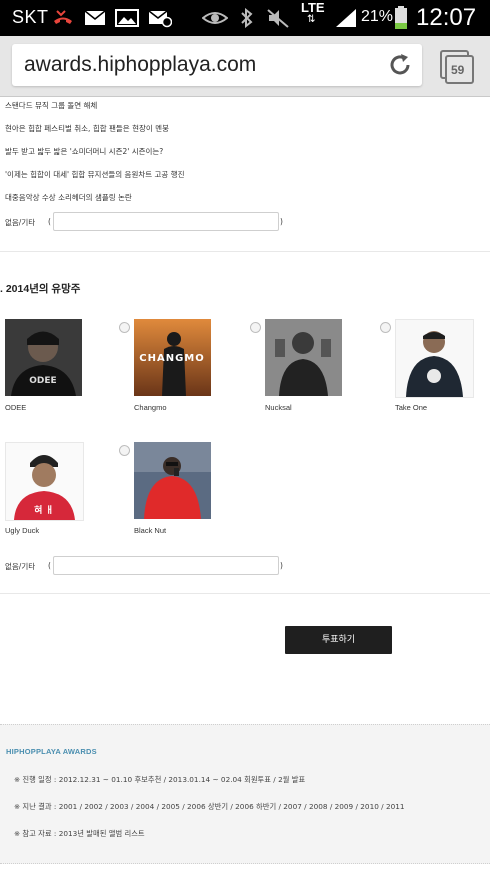 The width and height of the screenshot is (490, 871). I want to click on candidate-ugly-duck: 혀 ㅐ Ugly Duck, so click(55, 497).